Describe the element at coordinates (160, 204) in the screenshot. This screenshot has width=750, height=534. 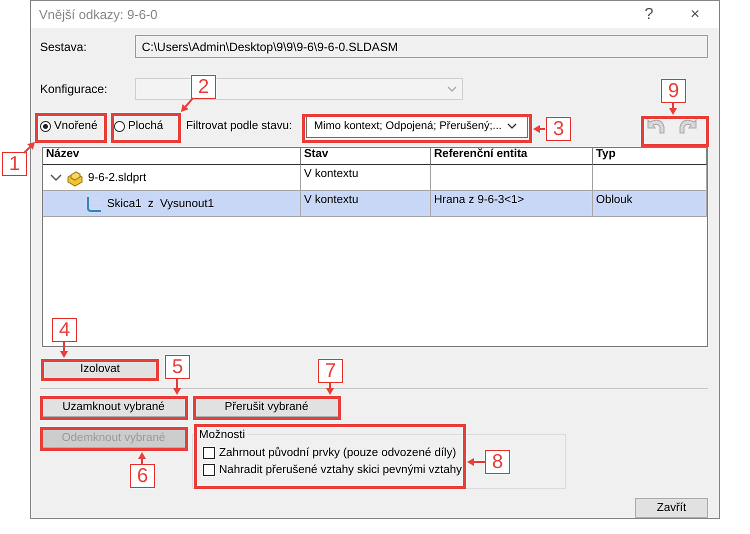
I see `part-name: Skica1 z Vysunout1` at that location.